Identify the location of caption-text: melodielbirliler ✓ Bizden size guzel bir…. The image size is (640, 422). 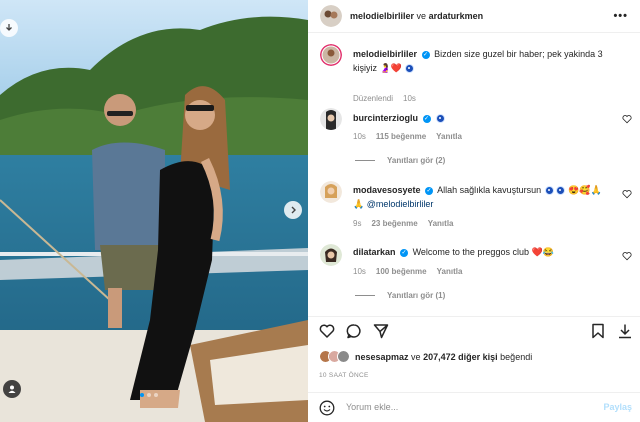
(484, 61).